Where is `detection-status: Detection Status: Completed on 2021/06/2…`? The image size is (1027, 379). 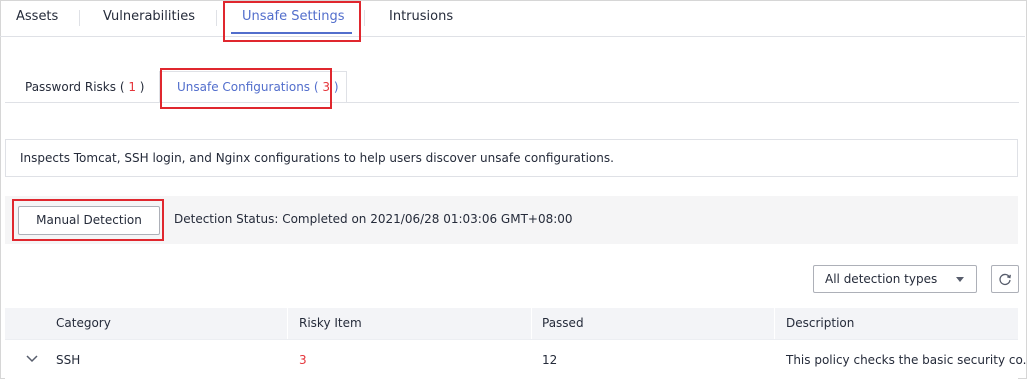
detection-status: Detection Status: Completed on 2021/06/2… is located at coordinates (373, 219).